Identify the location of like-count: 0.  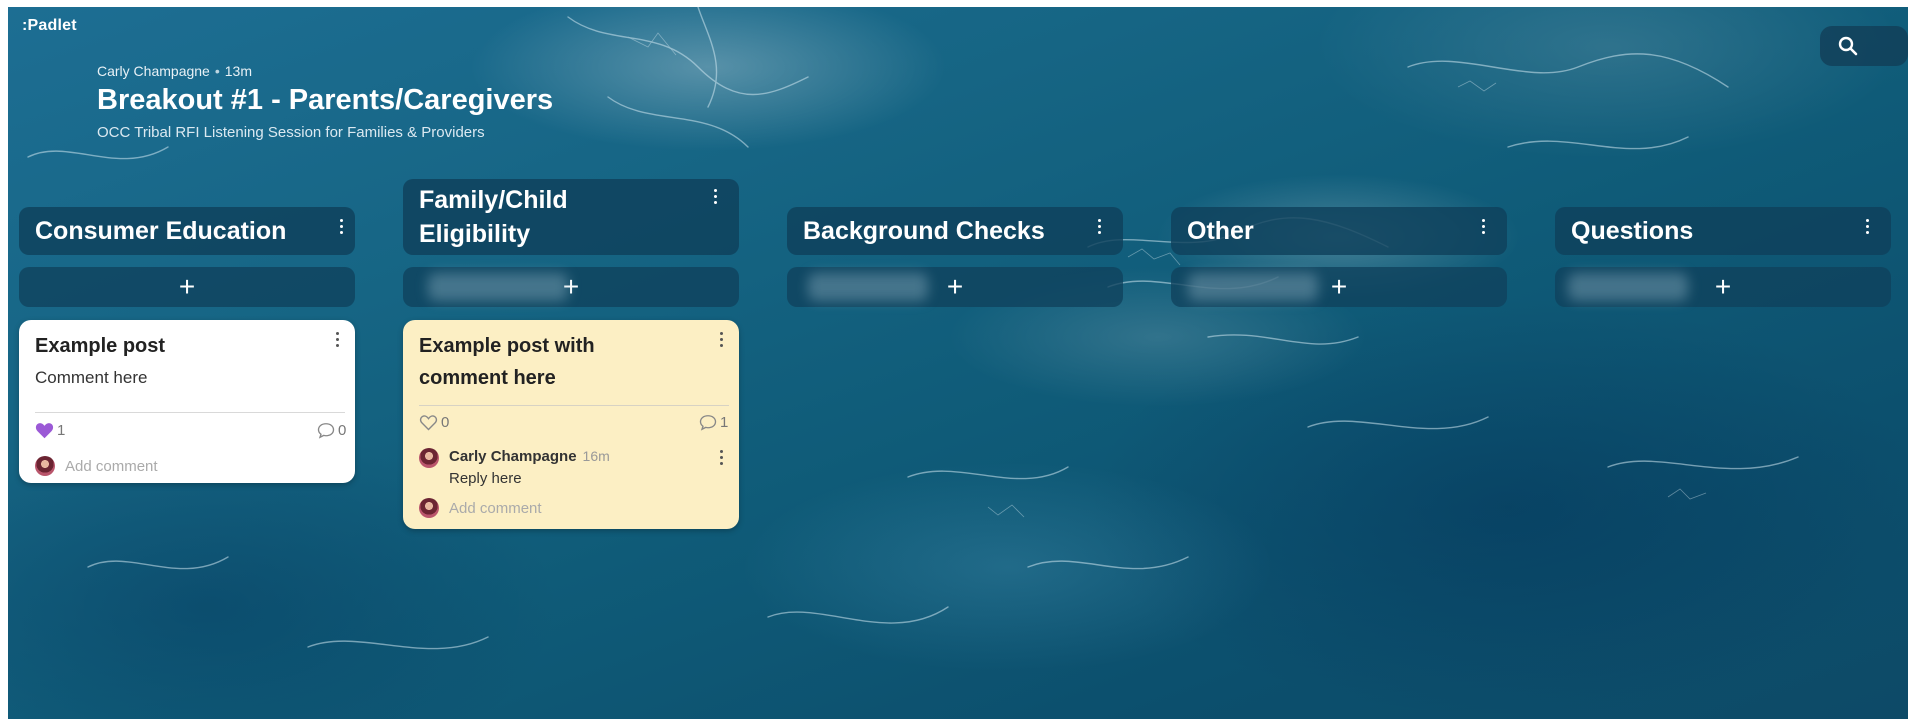
(445, 422).